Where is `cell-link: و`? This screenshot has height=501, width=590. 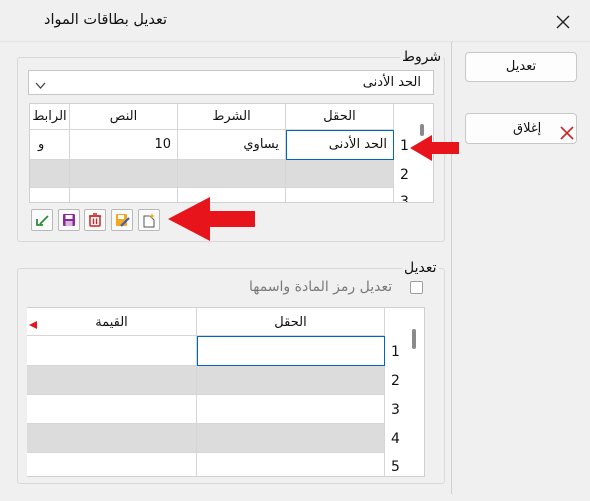 cell-link: و is located at coordinates (50, 145).